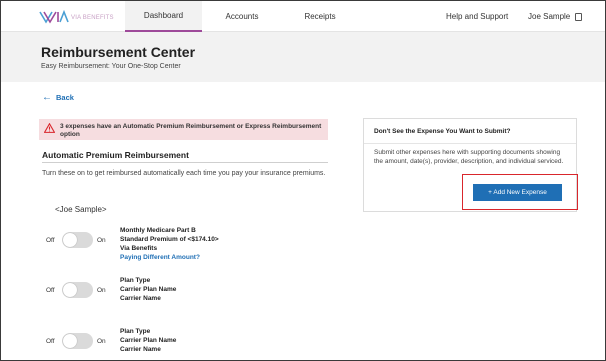  I want to click on help-link: Help and Support, so click(477, 16).